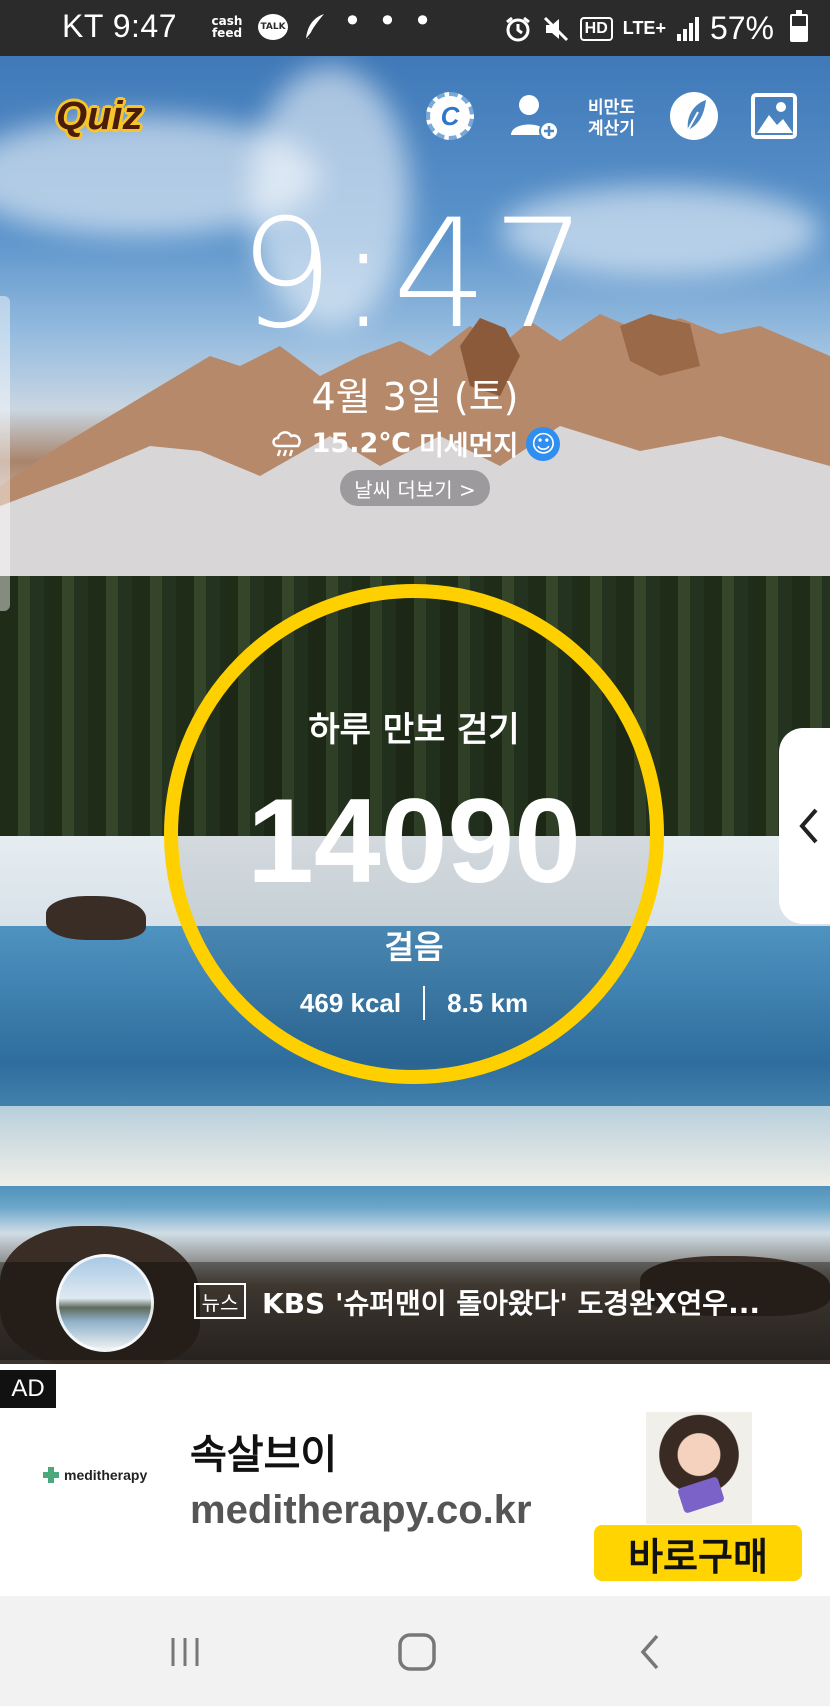 The image size is (830, 1706). Describe the element at coordinates (415, 443) in the screenshot. I see `weather-summary: 15.2℃ 미세먼지 ☺` at that location.